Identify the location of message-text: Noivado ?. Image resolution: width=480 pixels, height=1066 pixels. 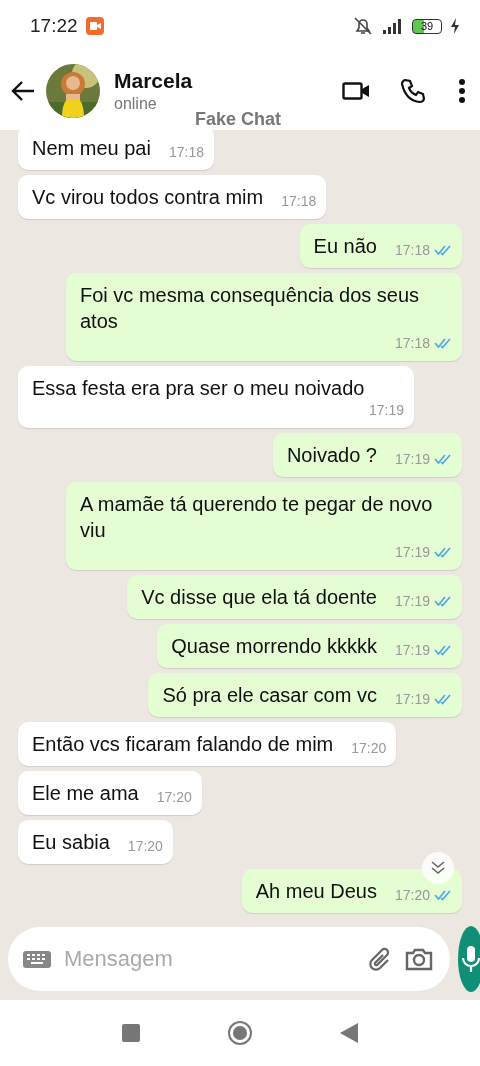
(331, 455).